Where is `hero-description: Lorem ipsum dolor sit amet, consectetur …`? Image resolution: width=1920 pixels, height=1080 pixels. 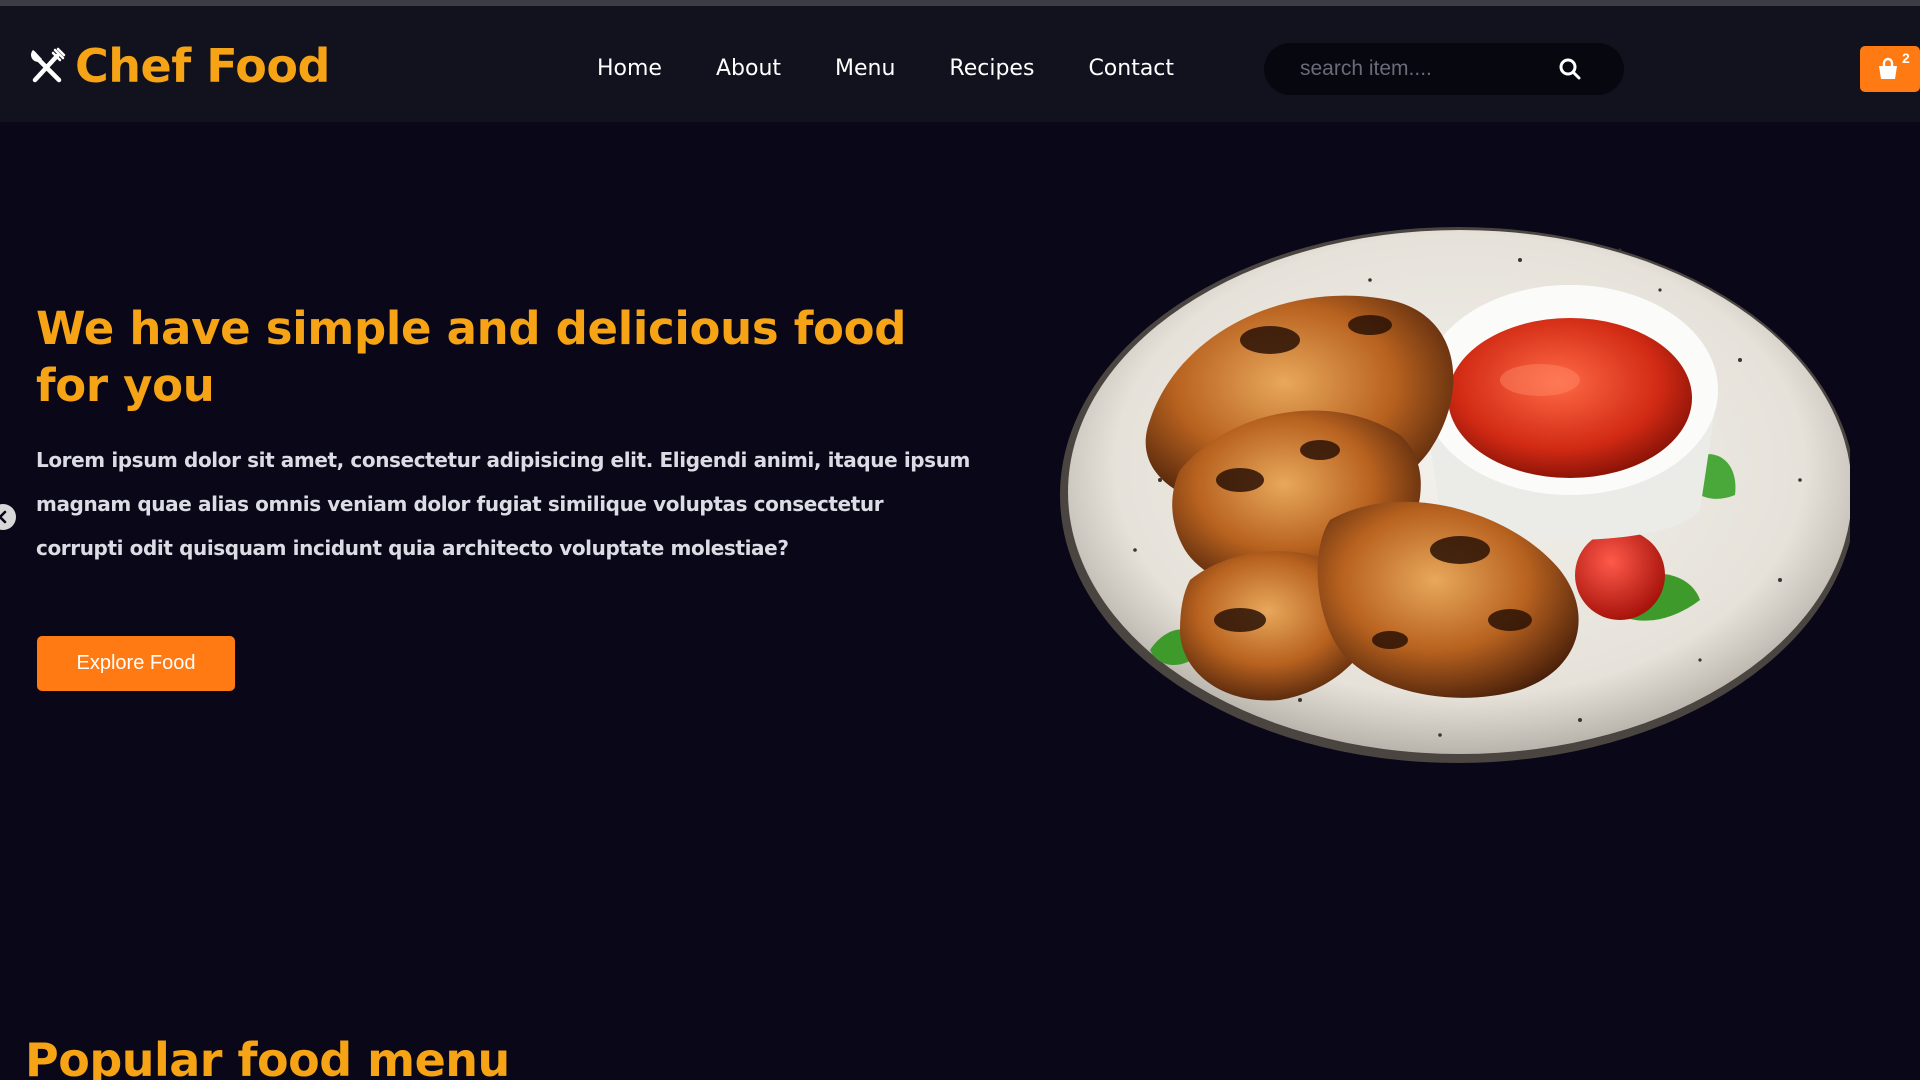 hero-description: Lorem ipsum dolor sit amet, consectetur … is located at coordinates (503, 504).